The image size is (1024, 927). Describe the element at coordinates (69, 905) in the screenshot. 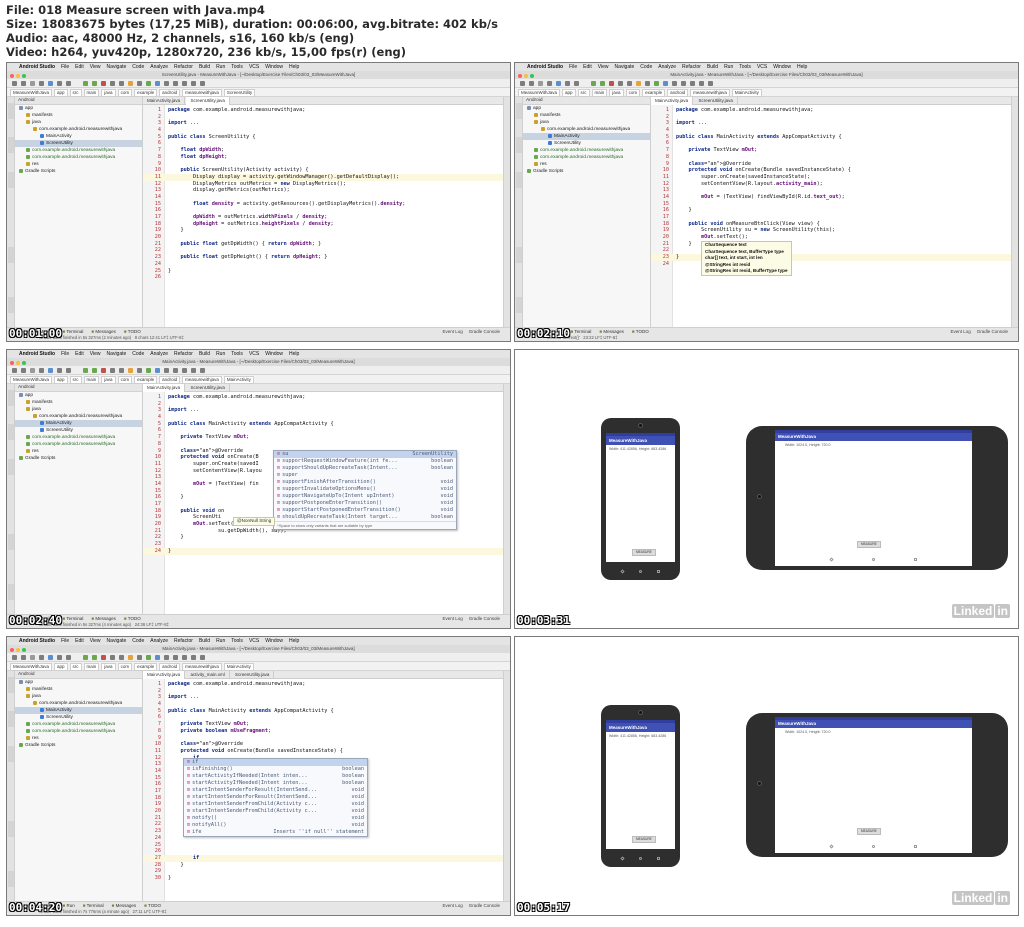

I see `tool-window-button: Run` at that location.